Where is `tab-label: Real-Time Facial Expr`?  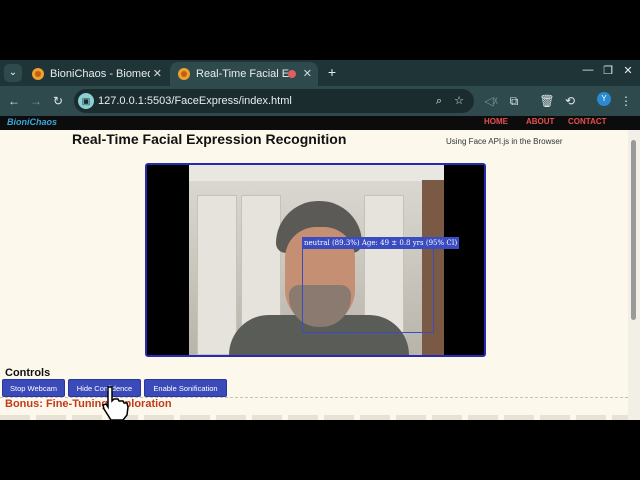
tab-label: Real-Time Facial Expr is located at coordinates (244, 74).